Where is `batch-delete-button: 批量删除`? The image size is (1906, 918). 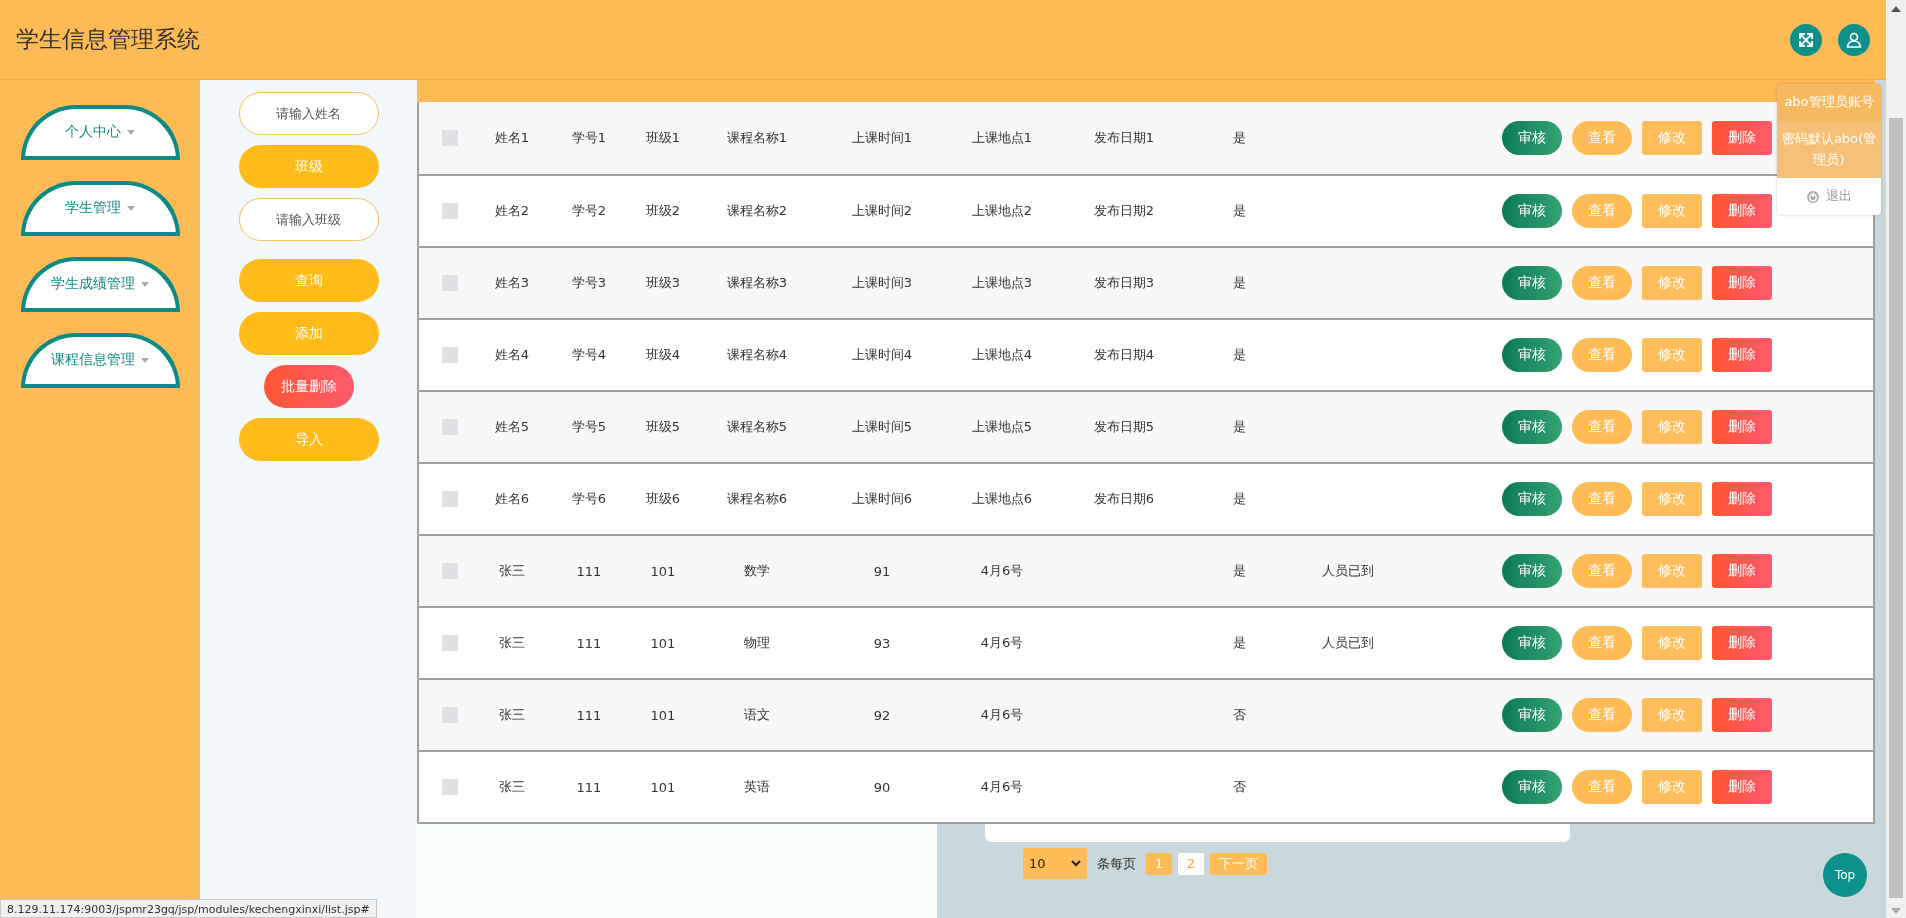 batch-delete-button: 批量删除 is located at coordinates (308, 386).